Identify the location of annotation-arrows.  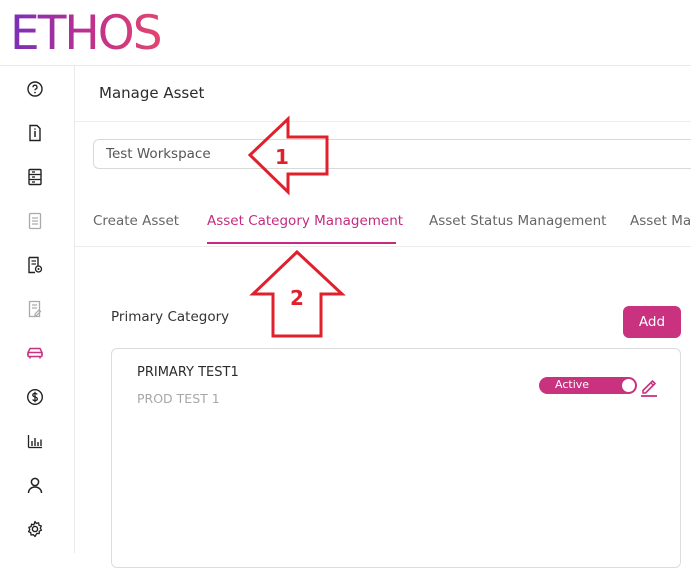
(296, 226).